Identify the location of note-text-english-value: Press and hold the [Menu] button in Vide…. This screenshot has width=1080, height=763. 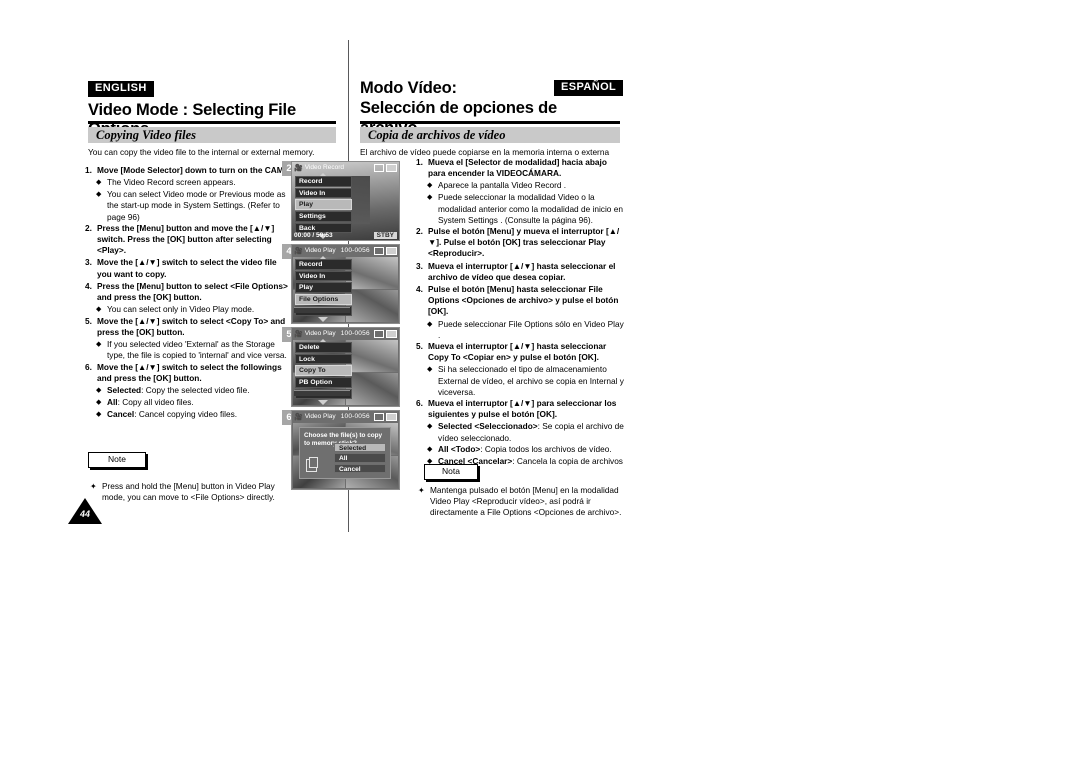
(188, 492).